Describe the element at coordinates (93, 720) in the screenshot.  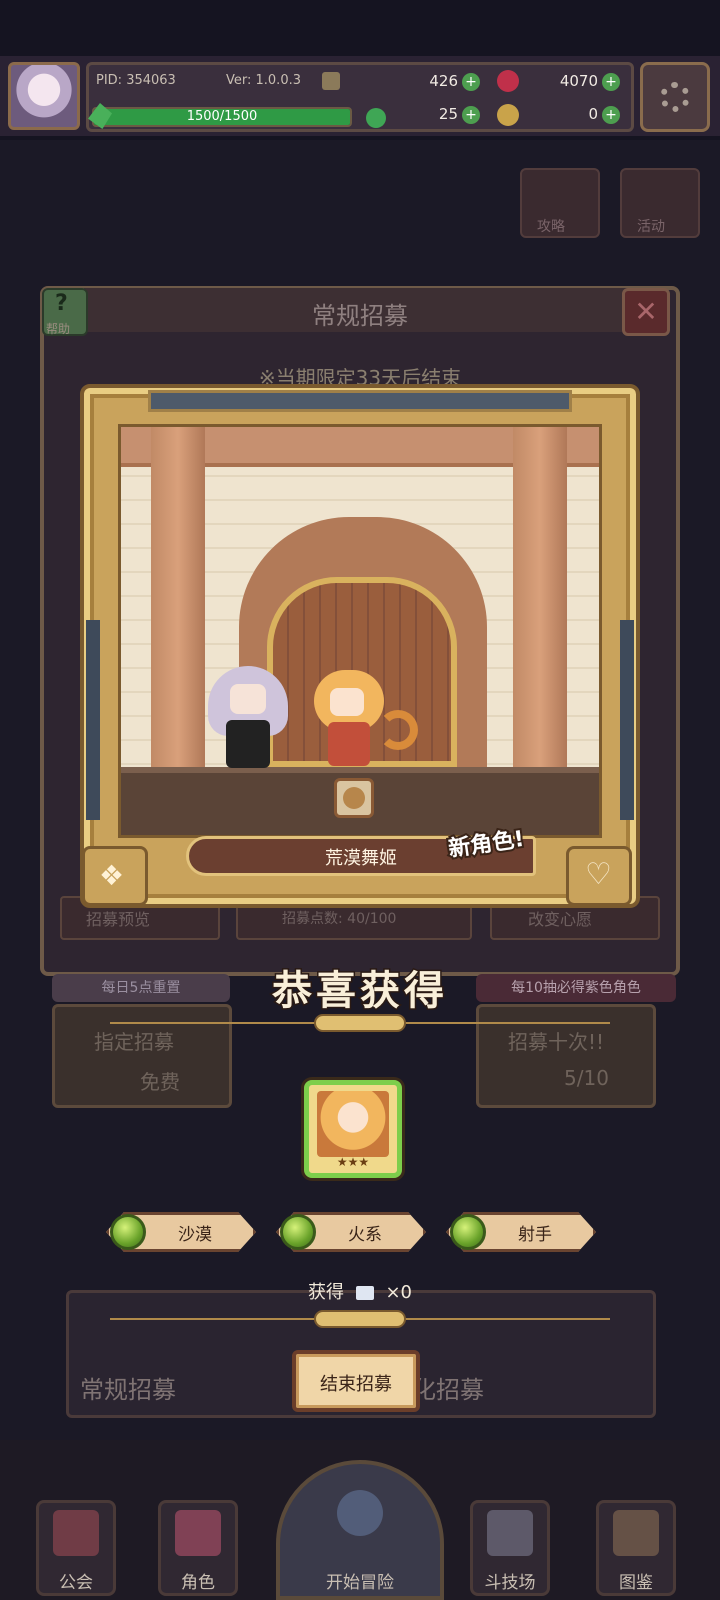
I see `frame-left-bar` at that location.